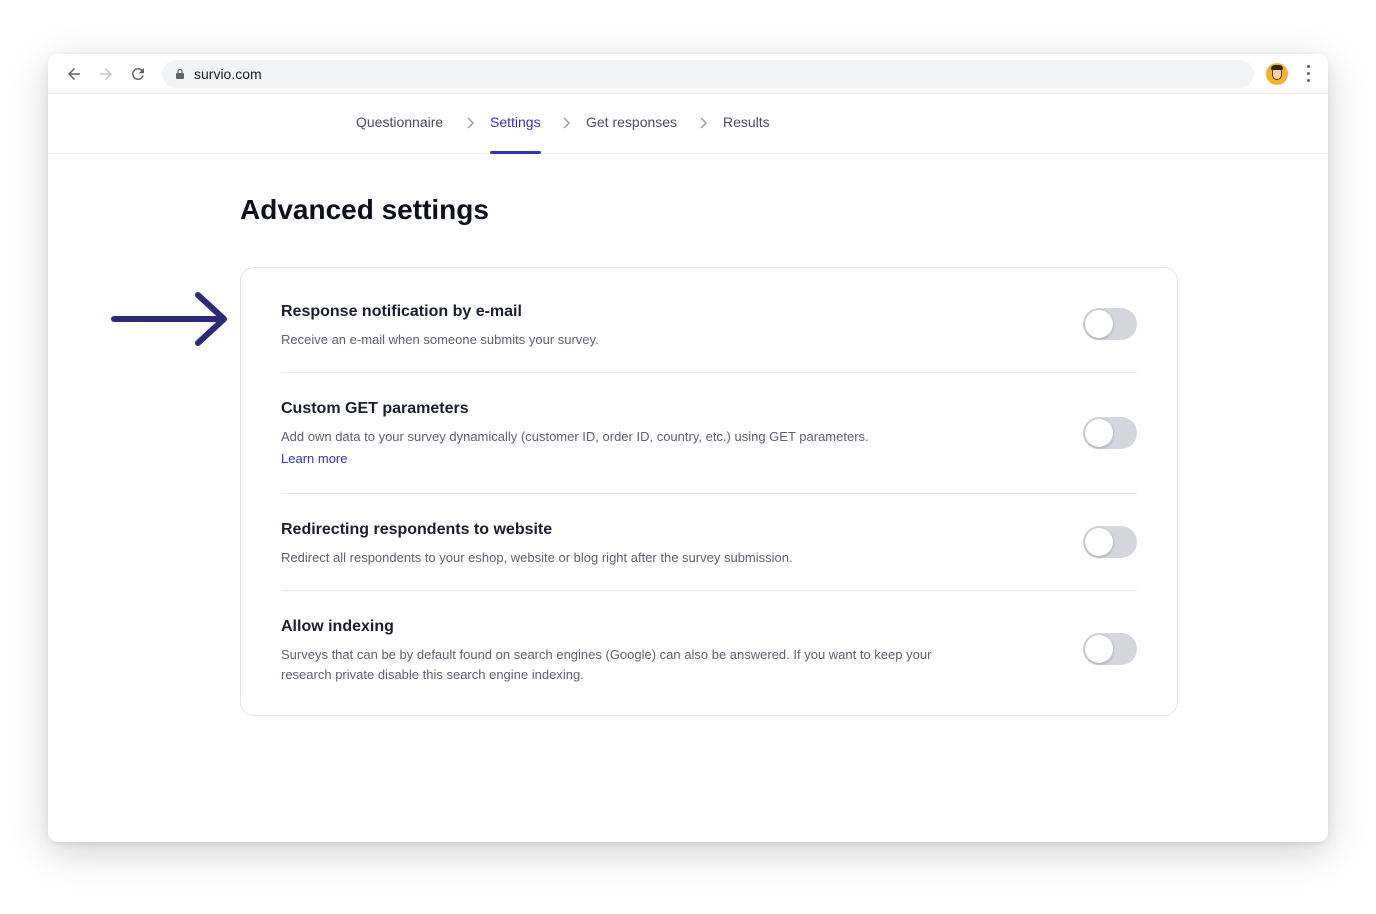  Describe the element at coordinates (708, 73) in the screenshot. I see `address-bar: survio.com` at that location.